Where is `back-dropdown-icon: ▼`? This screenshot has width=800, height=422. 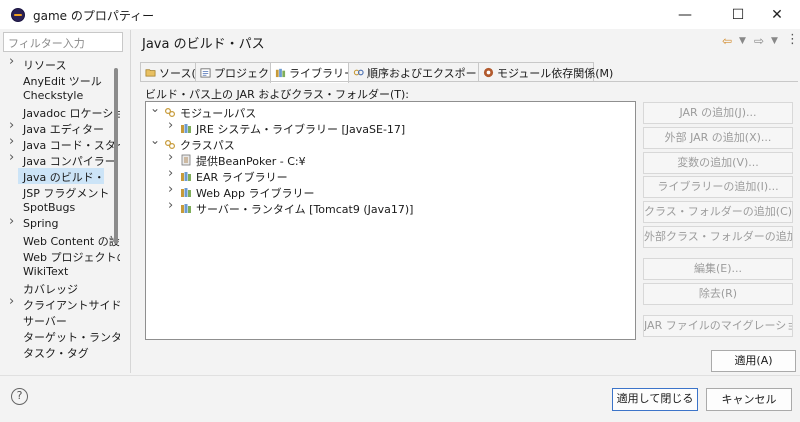 back-dropdown-icon: ▼ is located at coordinates (742, 41).